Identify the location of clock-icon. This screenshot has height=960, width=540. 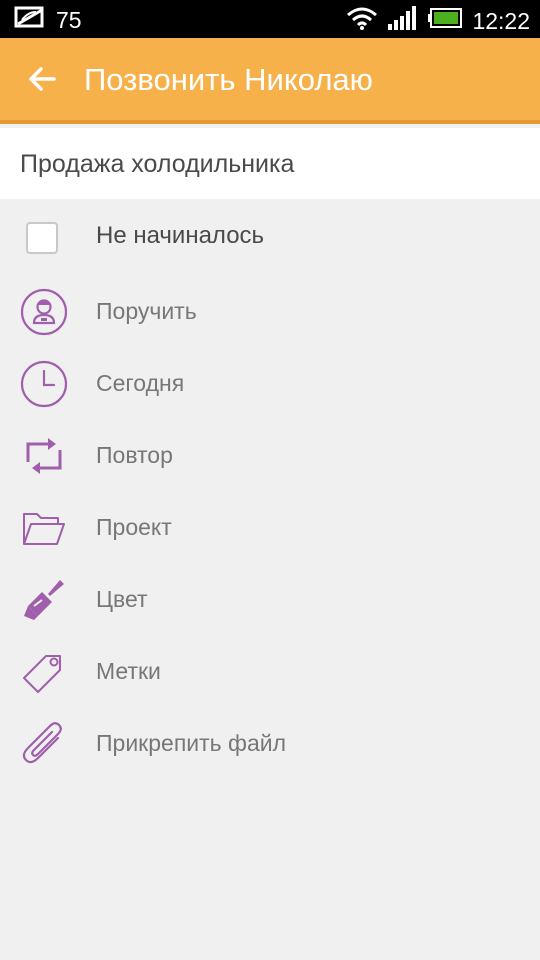
(44, 384).